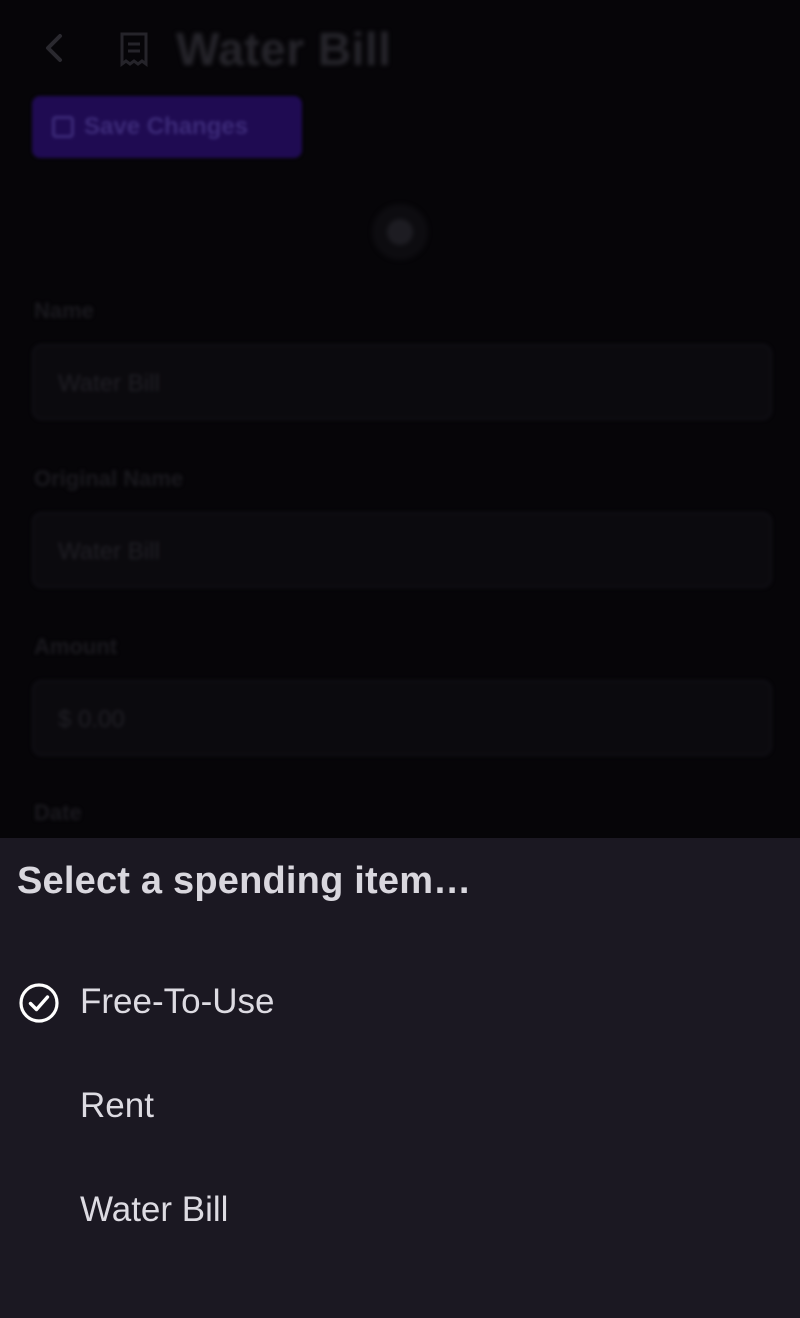 This screenshot has height=1318, width=800. Describe the element at coordinates (400, 1106) in the screenshot. I see `option-rent: Rent` at that location.